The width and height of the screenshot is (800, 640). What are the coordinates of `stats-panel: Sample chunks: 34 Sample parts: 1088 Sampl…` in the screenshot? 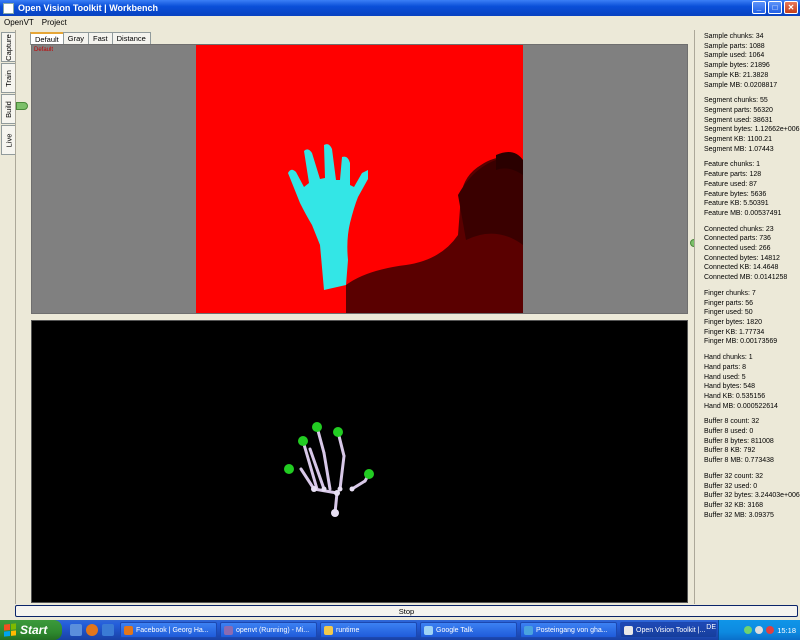 It's located at (747, 317).